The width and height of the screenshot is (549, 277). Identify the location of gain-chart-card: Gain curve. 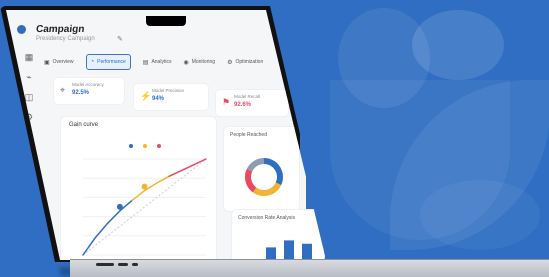
(138, 188).